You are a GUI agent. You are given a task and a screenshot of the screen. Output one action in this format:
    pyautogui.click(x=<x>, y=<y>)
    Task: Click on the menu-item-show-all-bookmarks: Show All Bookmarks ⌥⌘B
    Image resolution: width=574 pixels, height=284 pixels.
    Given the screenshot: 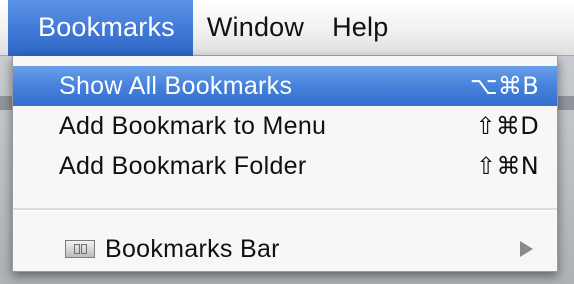 What is the action you would take?
    pyautogui.click(x=285, y=86)
    